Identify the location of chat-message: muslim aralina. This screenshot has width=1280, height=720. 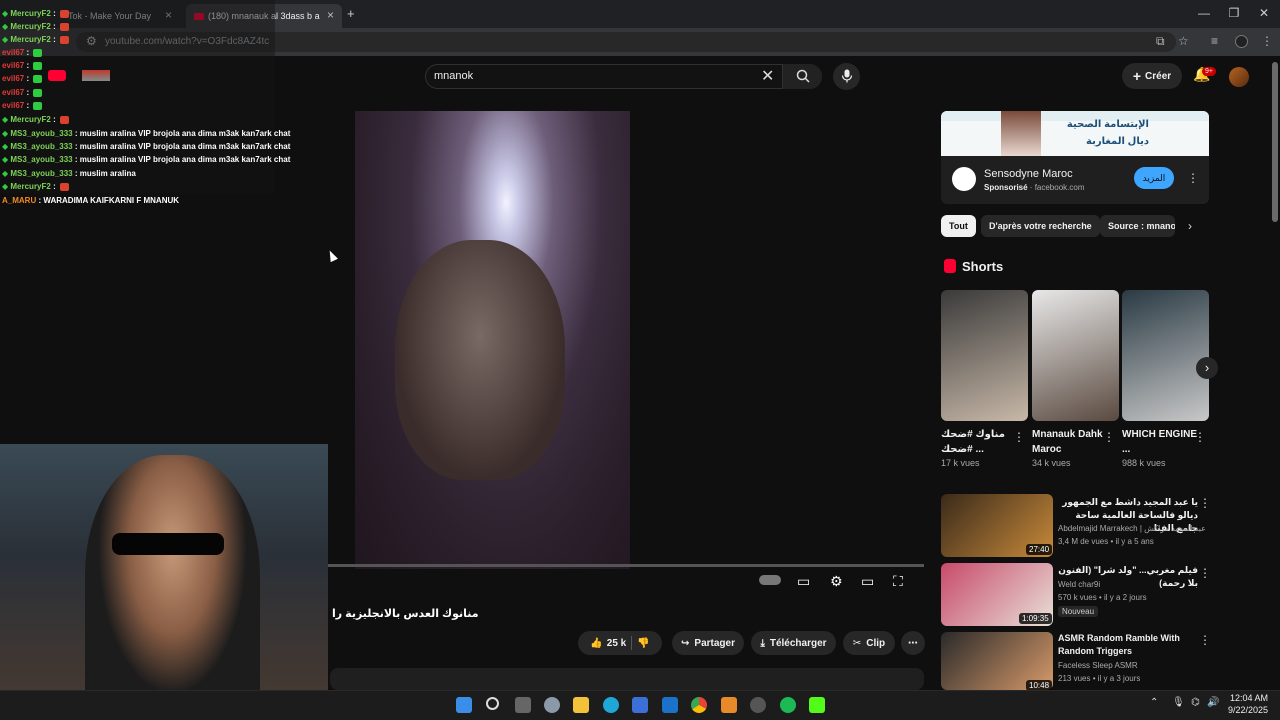
(107, 173).